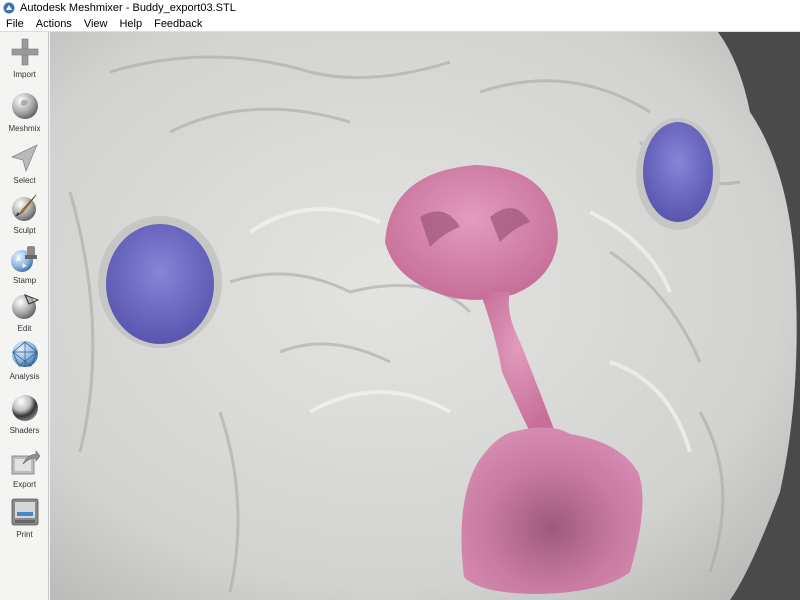 The image size is (800, 600). I want to click on title-bar: Autodesk Meshmixer - Buddy_export03.STL, so click(400, 8).